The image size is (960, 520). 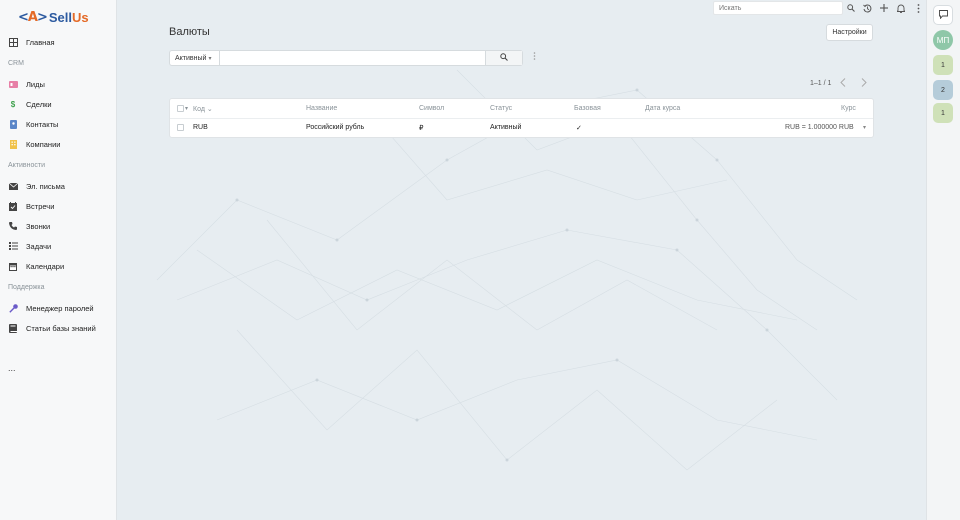 What do you see at coordinates (13, 124) in the screenshot?
I see `address-book-icon` at bounding box center [13, 124].